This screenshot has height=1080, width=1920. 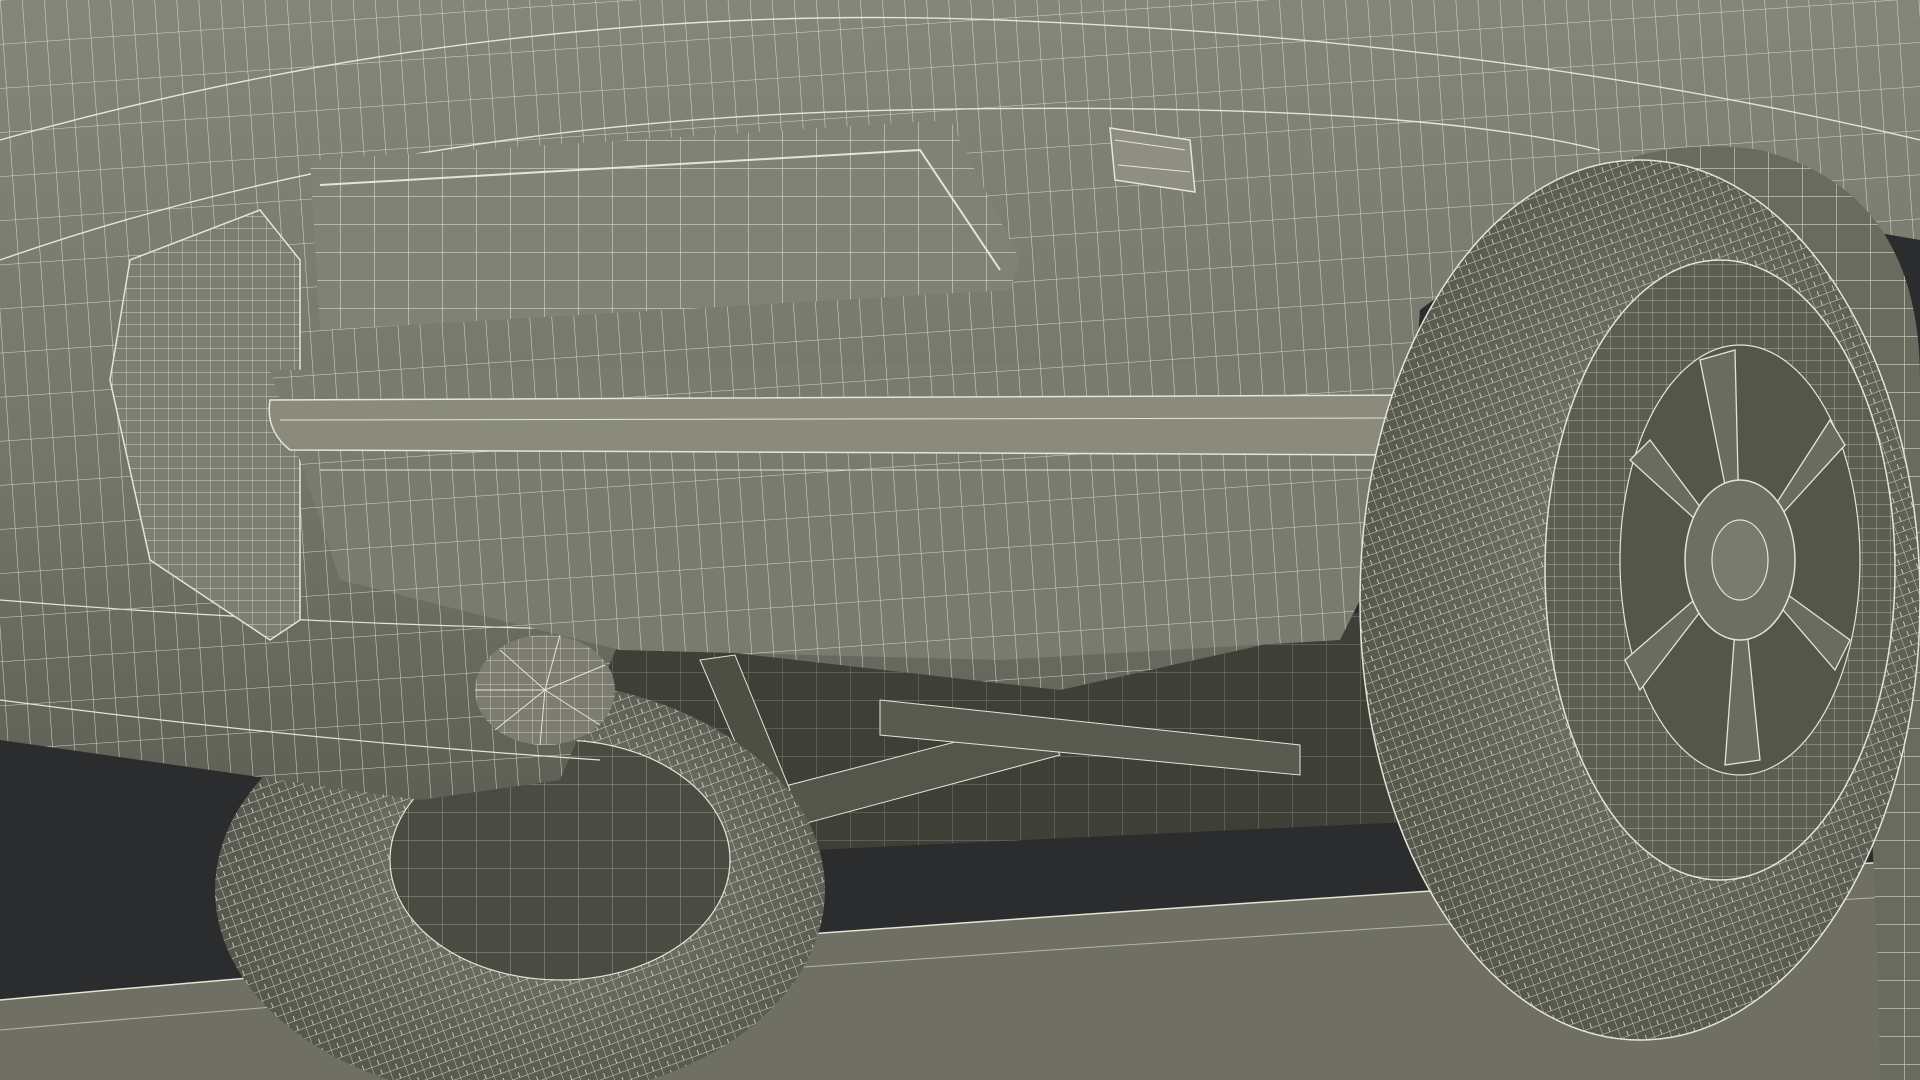 What do you see at coordinates (545, 690) in the screenshot?
I see `exhaust-tip` at bounding box center [545, 690].